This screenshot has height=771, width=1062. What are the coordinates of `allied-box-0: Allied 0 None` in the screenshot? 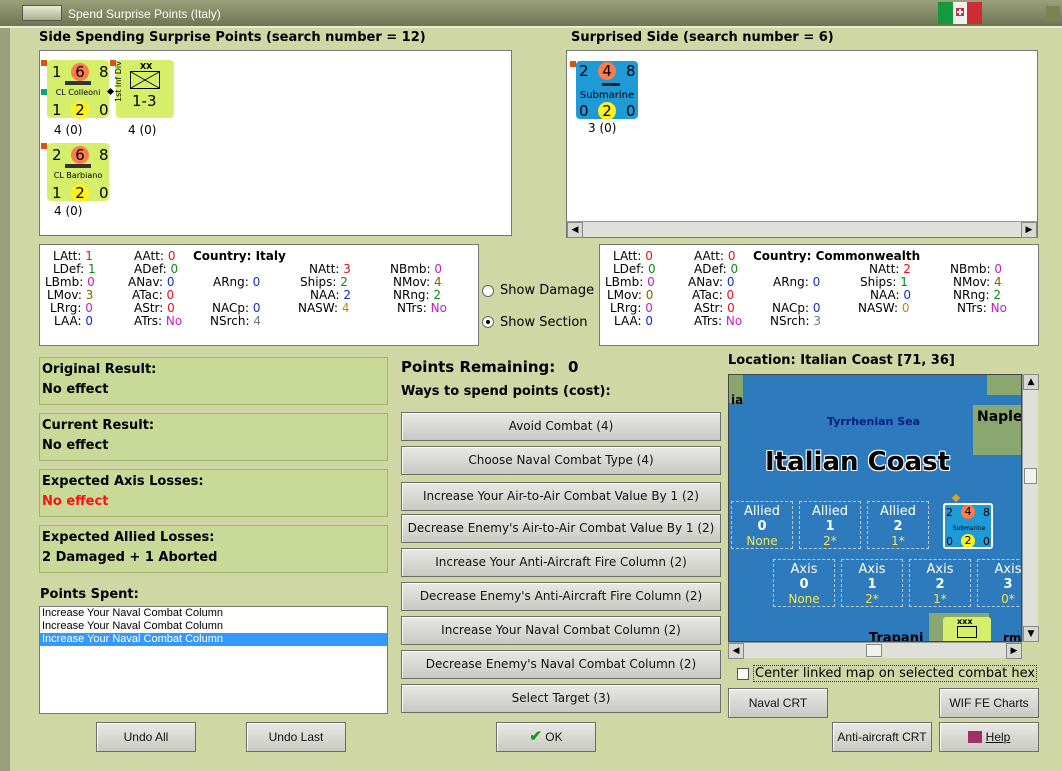 It's located at (762, 525).